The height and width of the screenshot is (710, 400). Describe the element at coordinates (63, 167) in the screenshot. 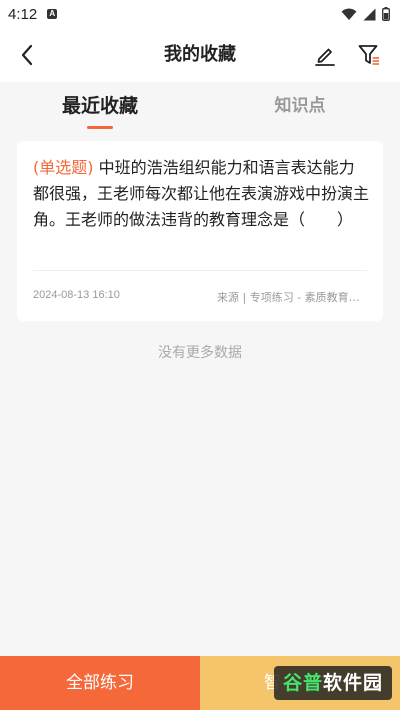

I see `question-type-label: (单选题)` at that location.